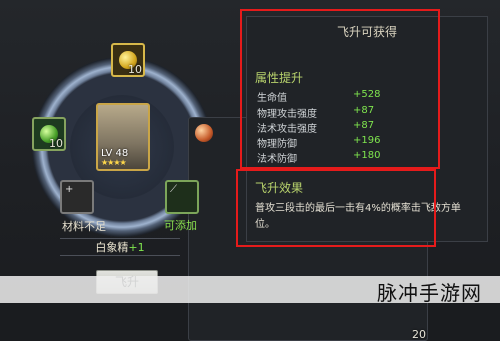  I want to click on hero-portrait: LV 48 ★★★★, so click(123, 137).